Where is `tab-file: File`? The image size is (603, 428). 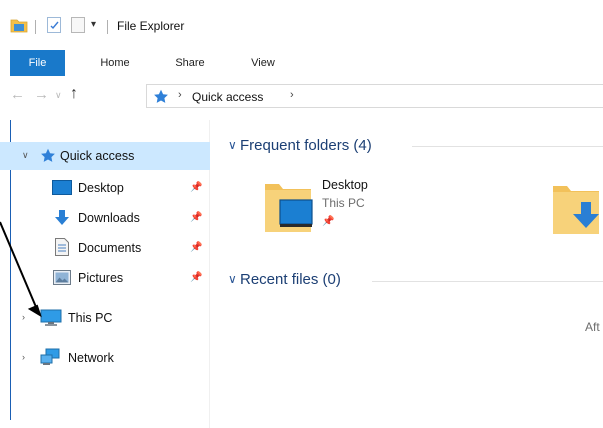 tab-file: File is located at coordinates (37, 63).